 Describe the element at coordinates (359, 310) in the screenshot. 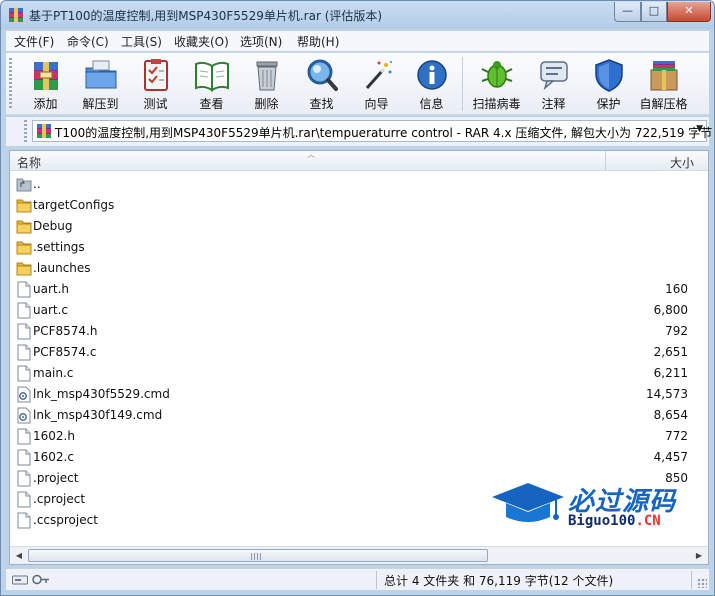

I see `file-row: uart.c 6,800` at that location.